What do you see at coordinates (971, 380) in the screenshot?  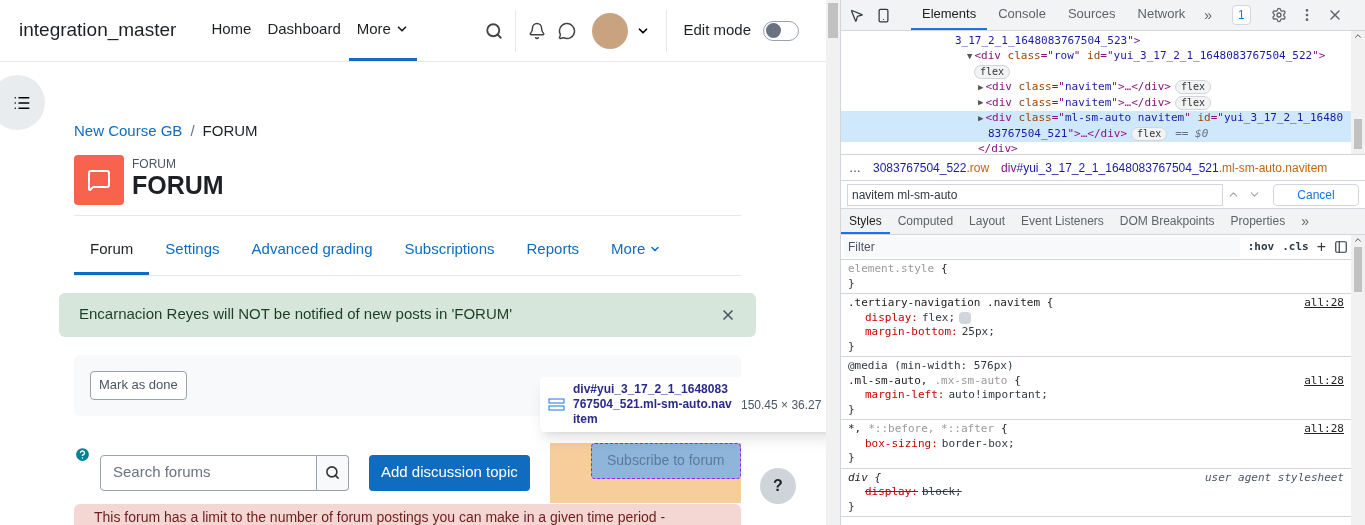 I see `css-selector: .mx-sm-auto` at bounding box center [971, 380].